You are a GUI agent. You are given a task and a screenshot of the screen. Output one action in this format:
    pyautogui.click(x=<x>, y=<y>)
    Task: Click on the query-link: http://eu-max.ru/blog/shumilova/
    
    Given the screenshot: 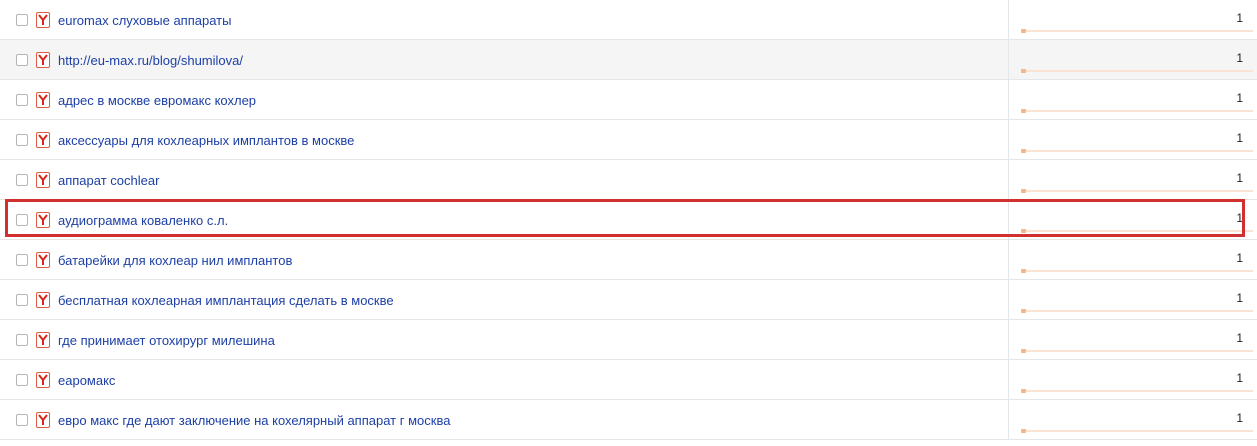 What is the action you would take?
    pyautogui.click(x=150, y=60)
    